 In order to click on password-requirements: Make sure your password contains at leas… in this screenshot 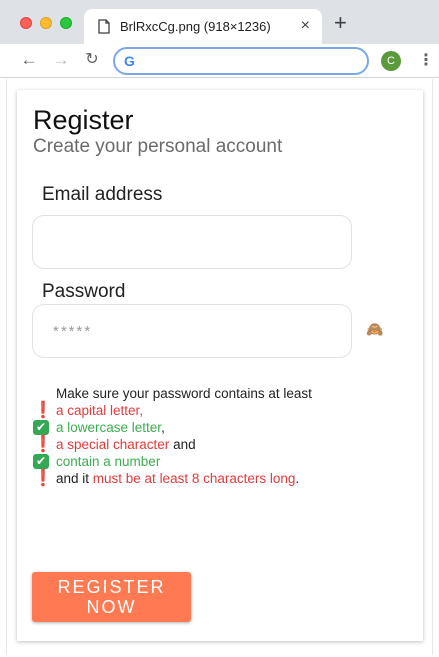, I will do `click(198, 436)`.